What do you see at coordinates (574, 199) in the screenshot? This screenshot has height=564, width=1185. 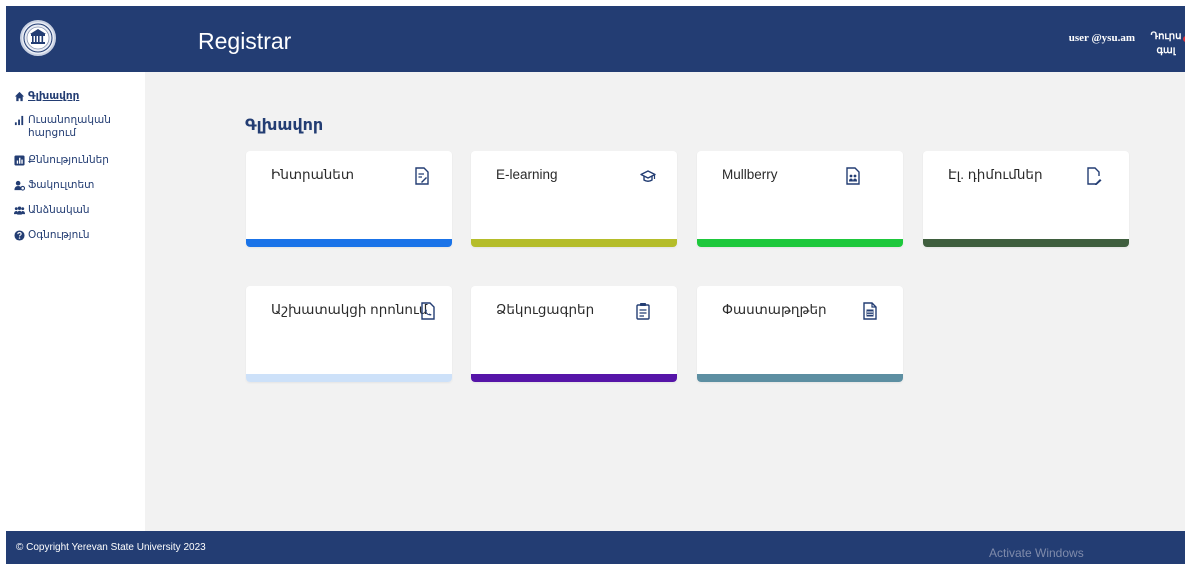 I see `card-e-learning: E-learning` at bounding box center [574, 199].